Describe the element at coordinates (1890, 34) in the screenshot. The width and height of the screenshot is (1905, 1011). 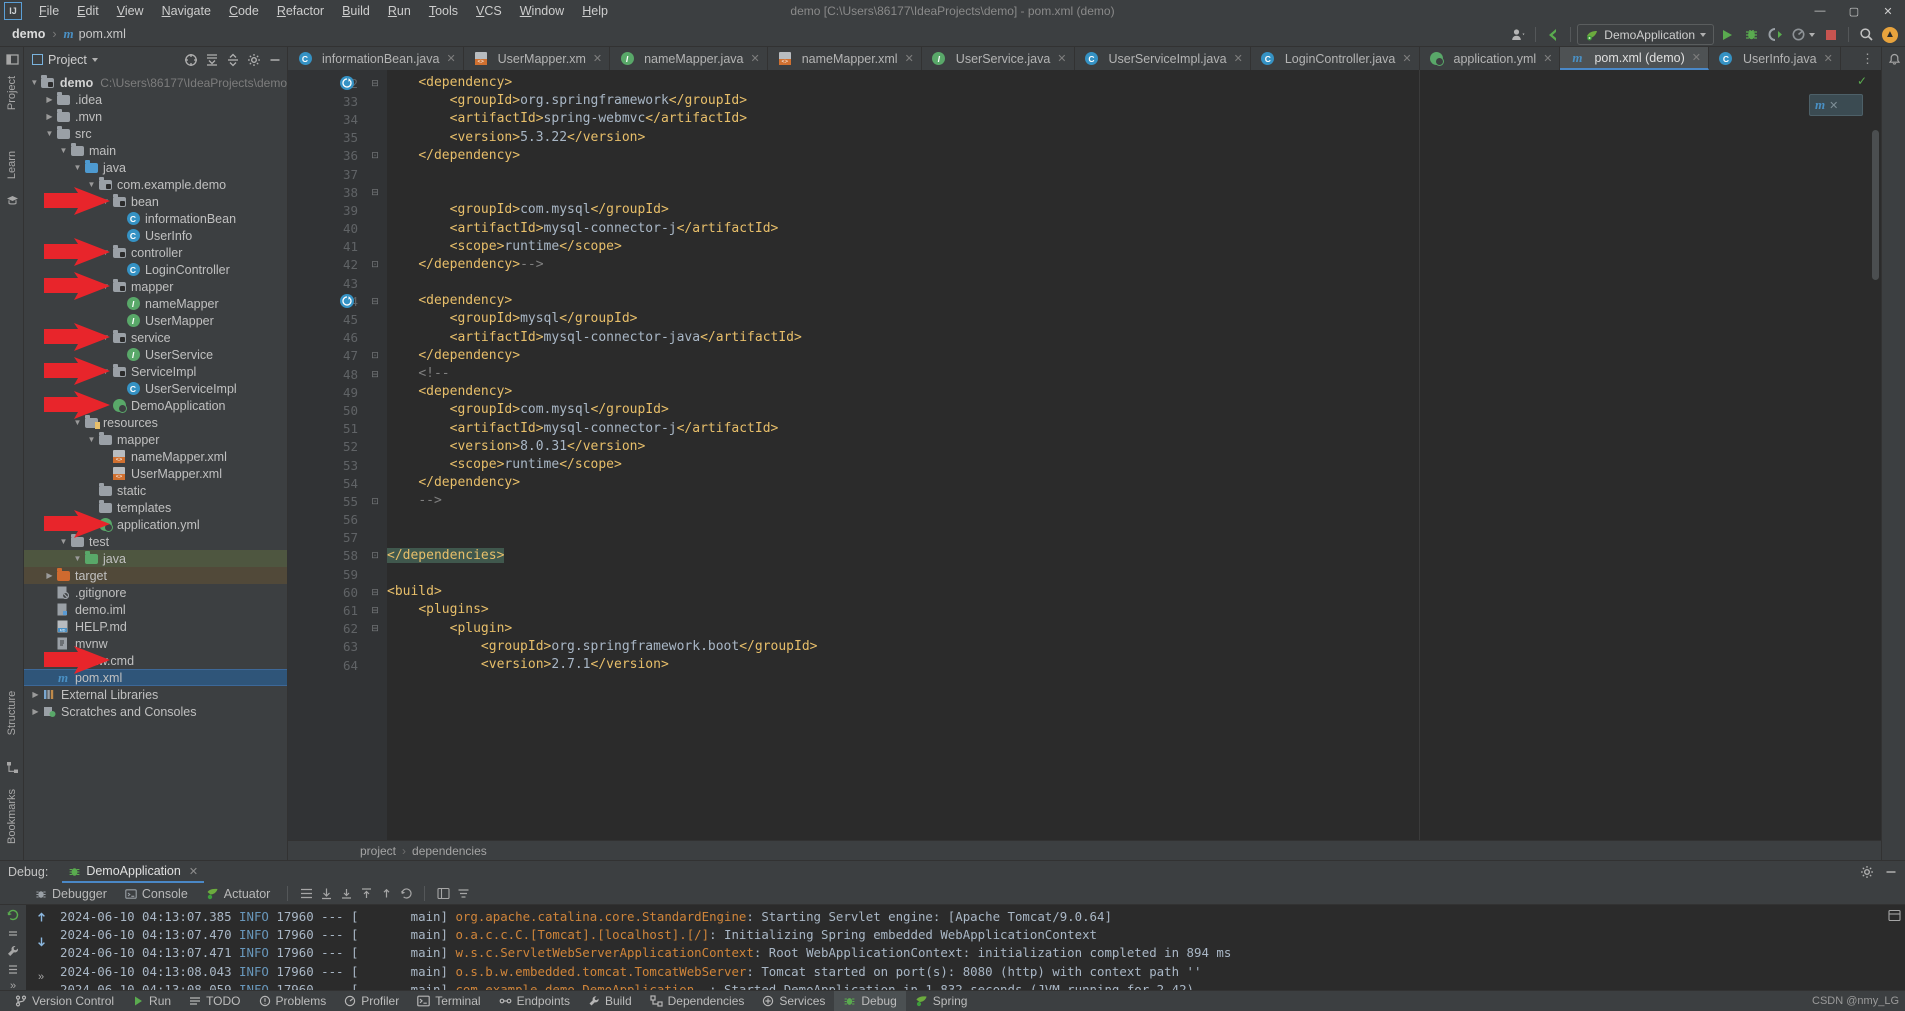
I see `account-avatar: ▲` at that location.